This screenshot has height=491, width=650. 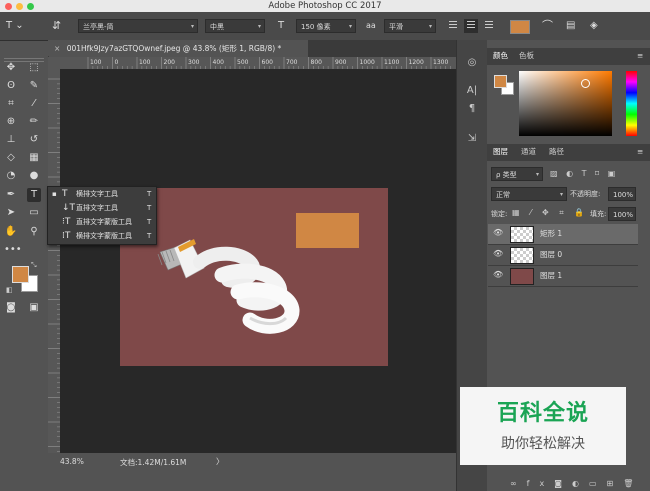 What do you see at coordinates (568, 152) in the screenshot?
I see `layers-panel-header: 图层 通道 路径 ≡` at bounding box center [568, 152].